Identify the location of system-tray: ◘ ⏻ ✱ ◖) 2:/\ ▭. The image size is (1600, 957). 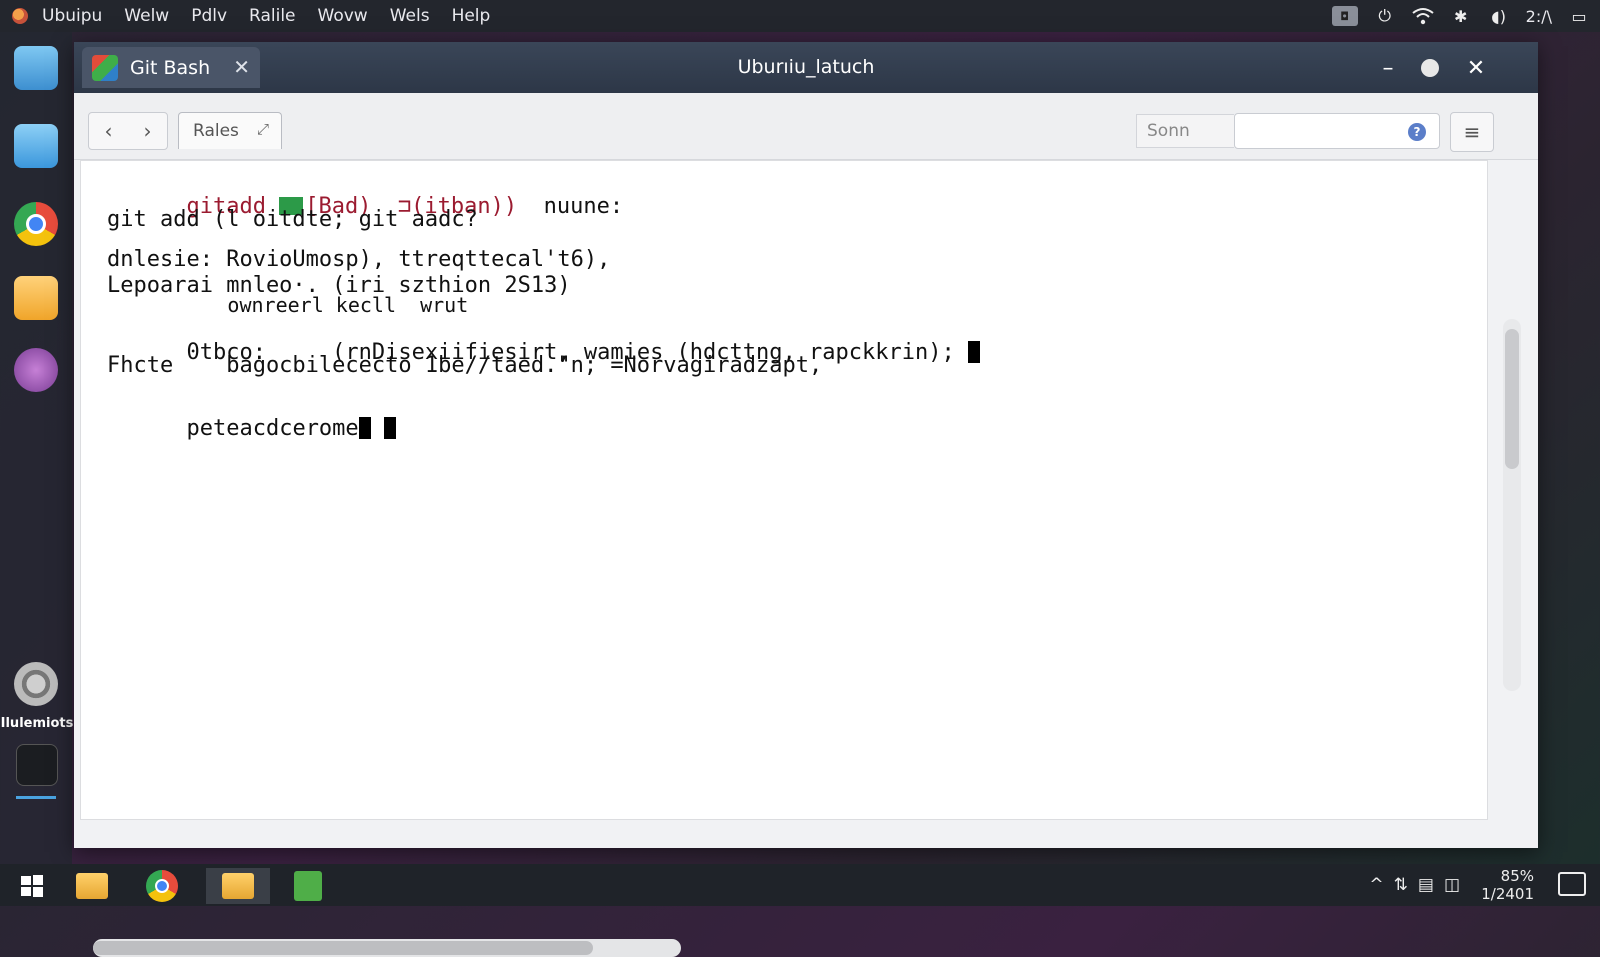
(1460, 16).